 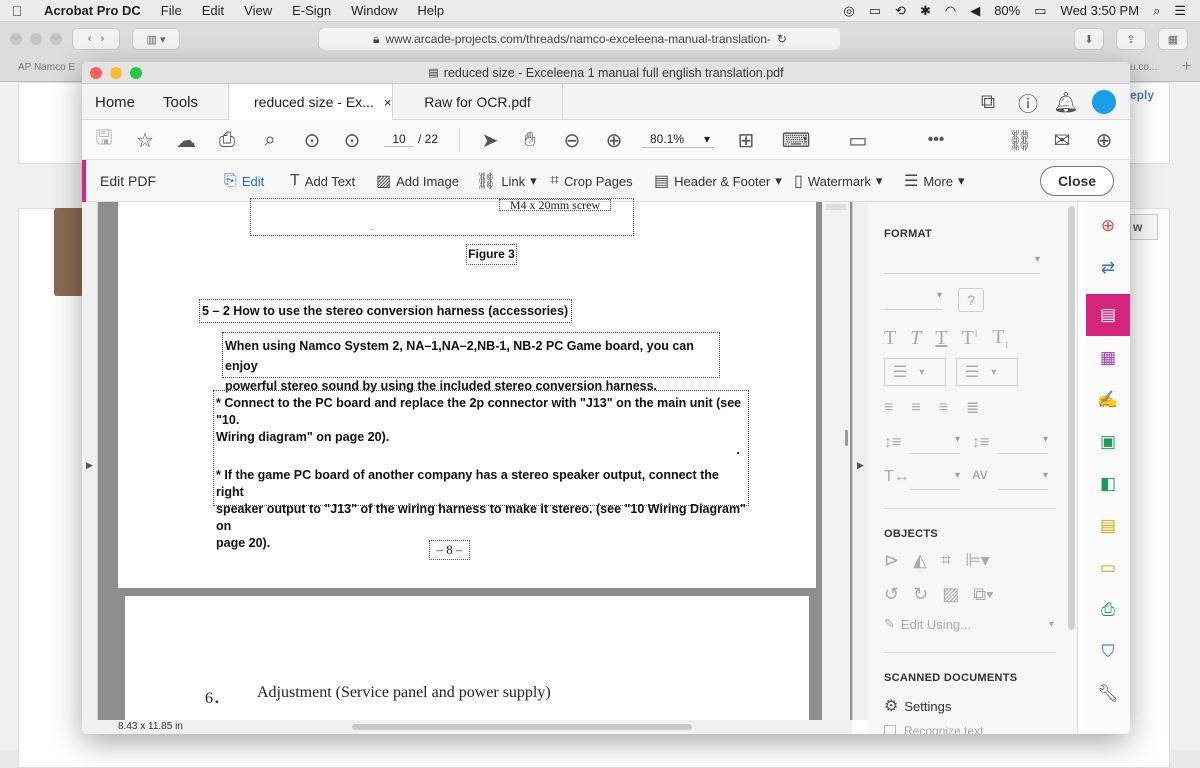 I want to click on spotlight-icon: ⌕, so click(x=1156, y=11).